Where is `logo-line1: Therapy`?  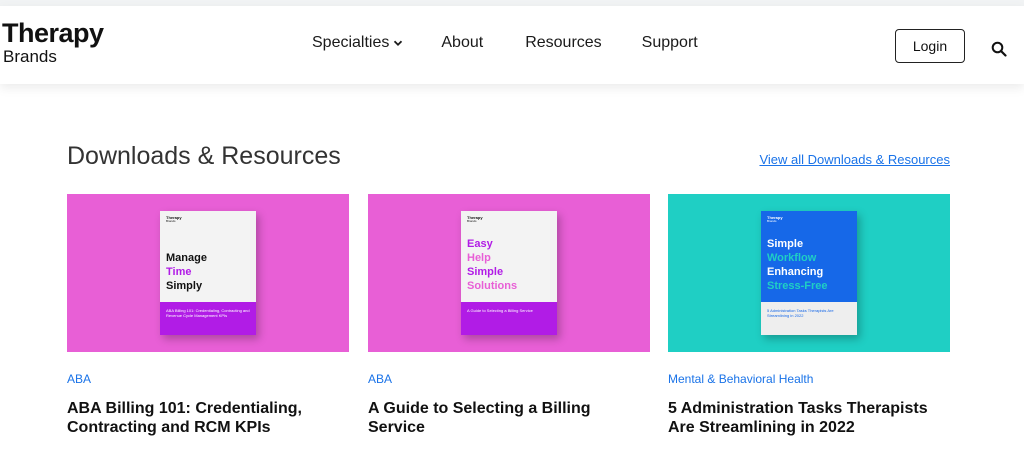 logo-line1: Therapy is located at coordinates (53, 33).